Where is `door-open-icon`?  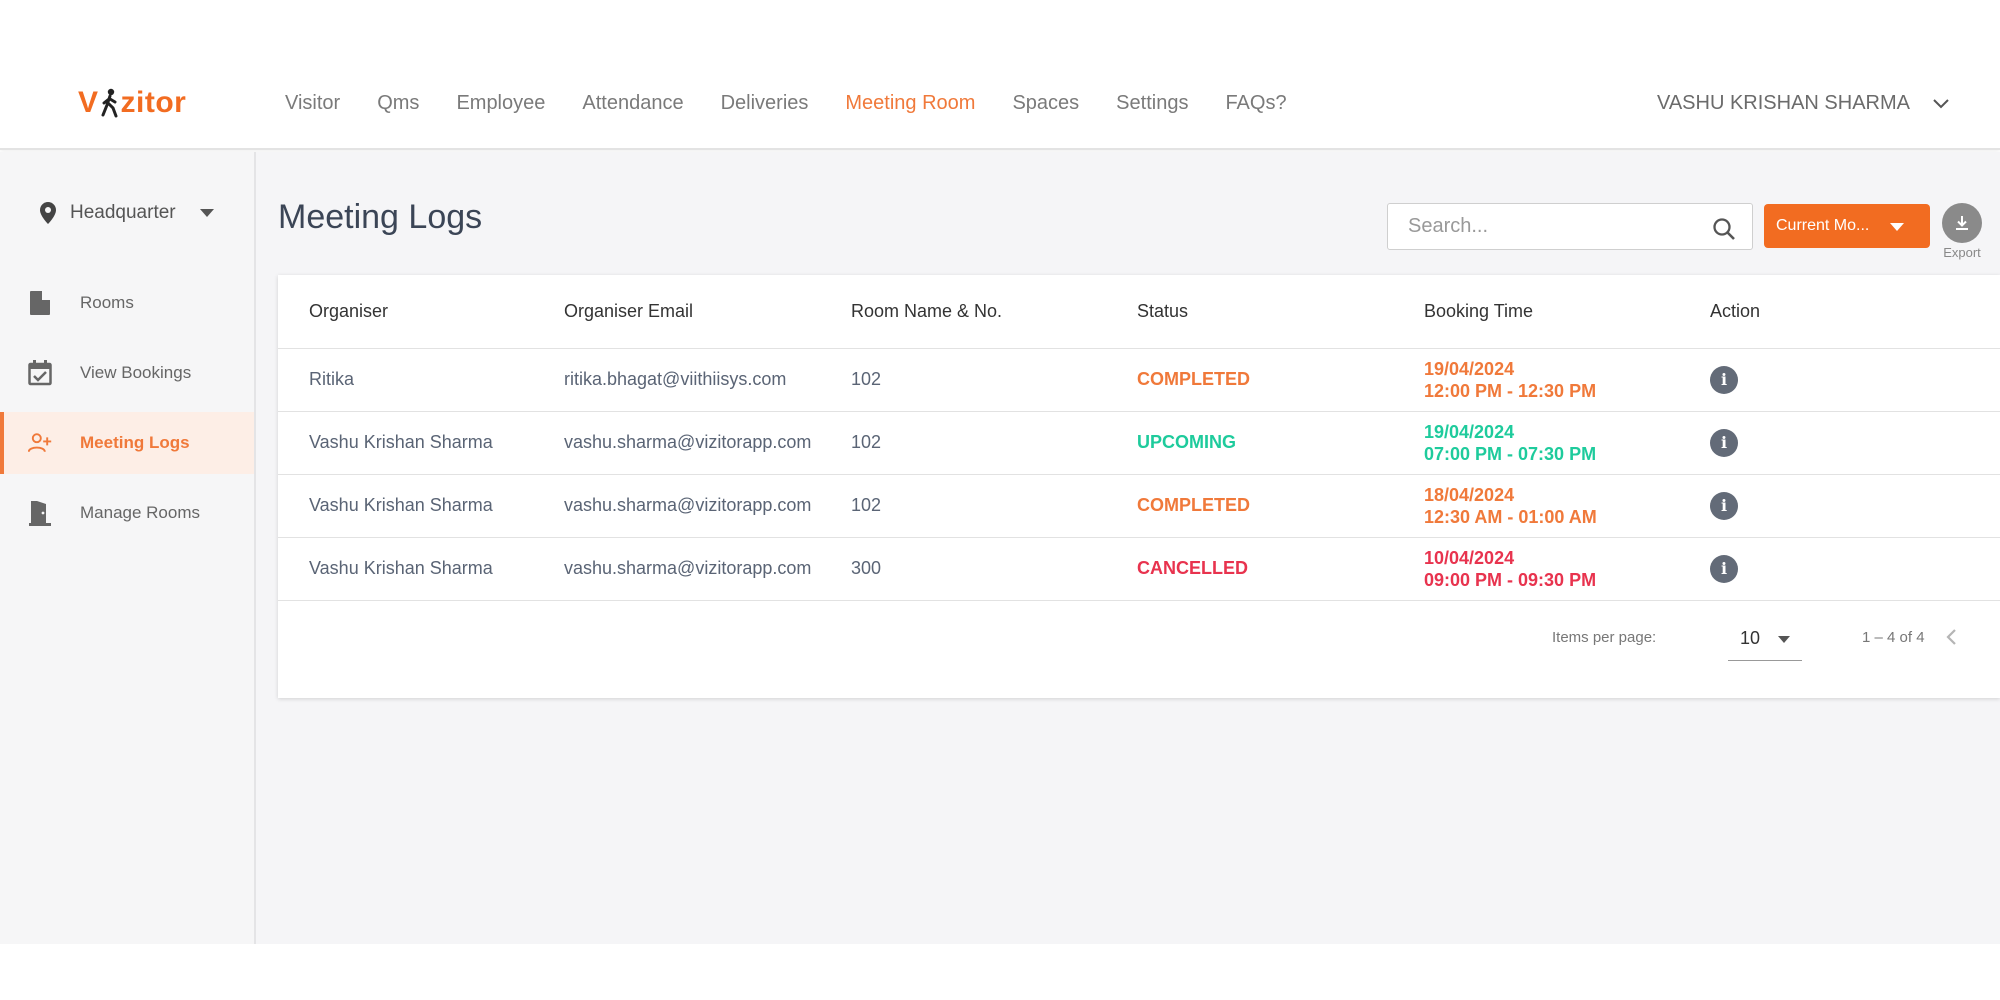
door-open-icon is located at coordinates (40, 513).